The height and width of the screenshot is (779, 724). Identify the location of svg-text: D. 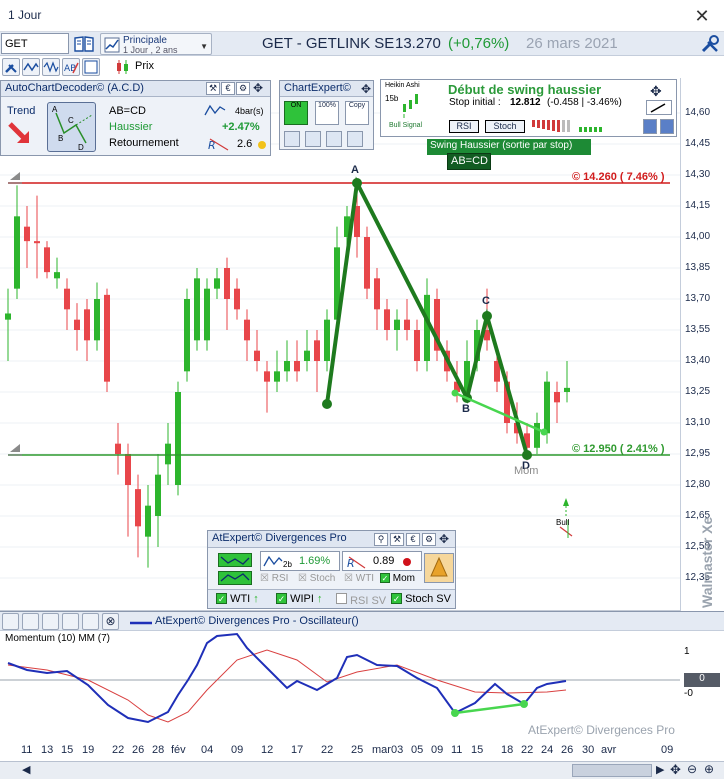
(81, 147).